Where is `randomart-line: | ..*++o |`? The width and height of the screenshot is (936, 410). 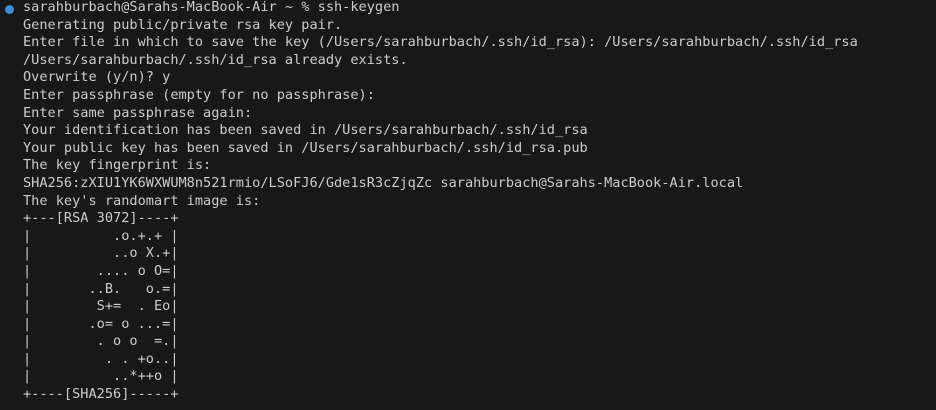 randomart-line: | ..*++o | is located at coordinates (101, 376).